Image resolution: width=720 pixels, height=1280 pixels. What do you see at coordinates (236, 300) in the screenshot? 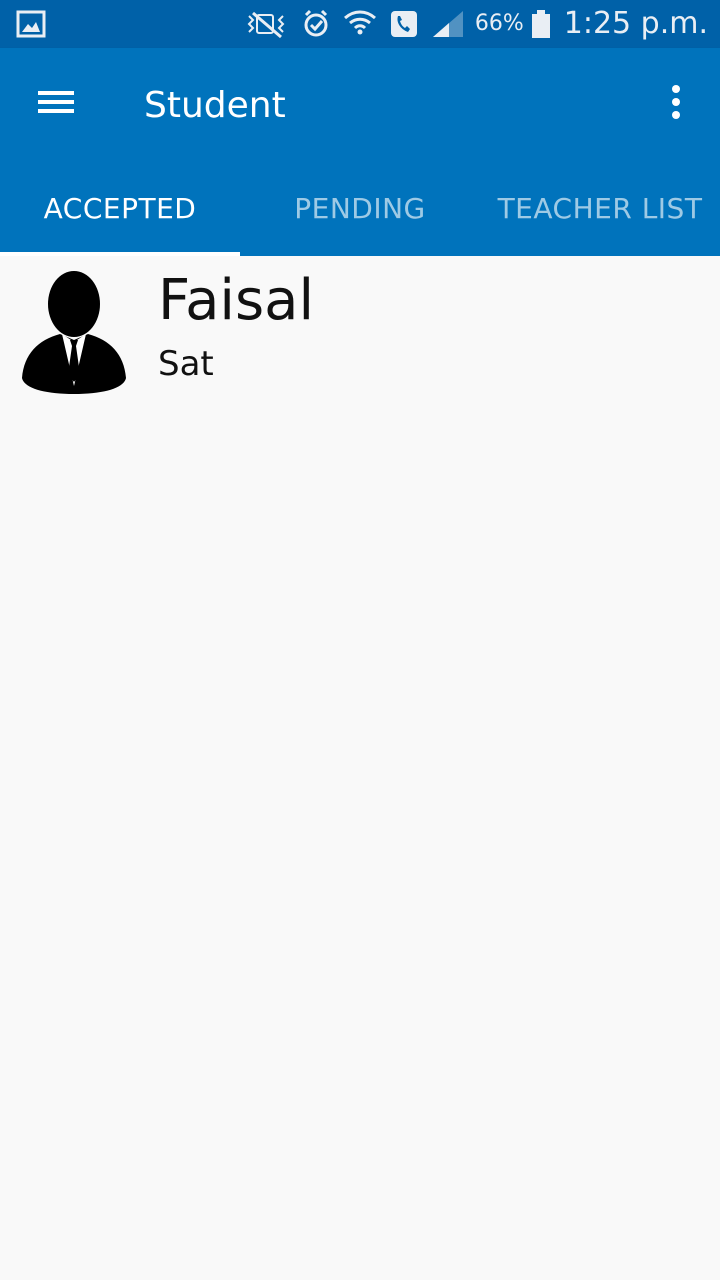
I see `list-item-title: Faisal` at bounding box center [236, 300].